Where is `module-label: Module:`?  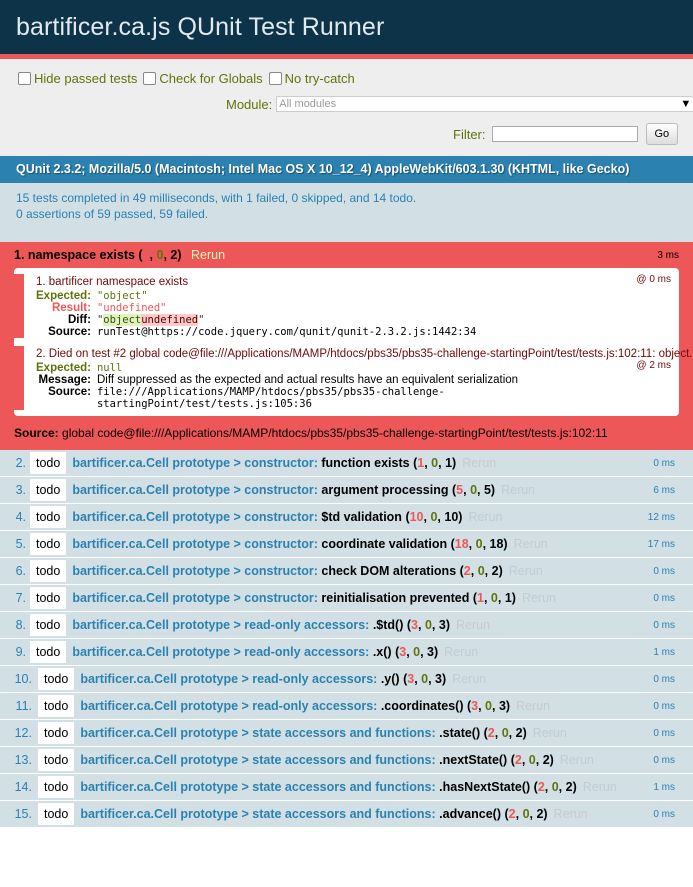
module-label: Module: is located at coordinates (249, 104).